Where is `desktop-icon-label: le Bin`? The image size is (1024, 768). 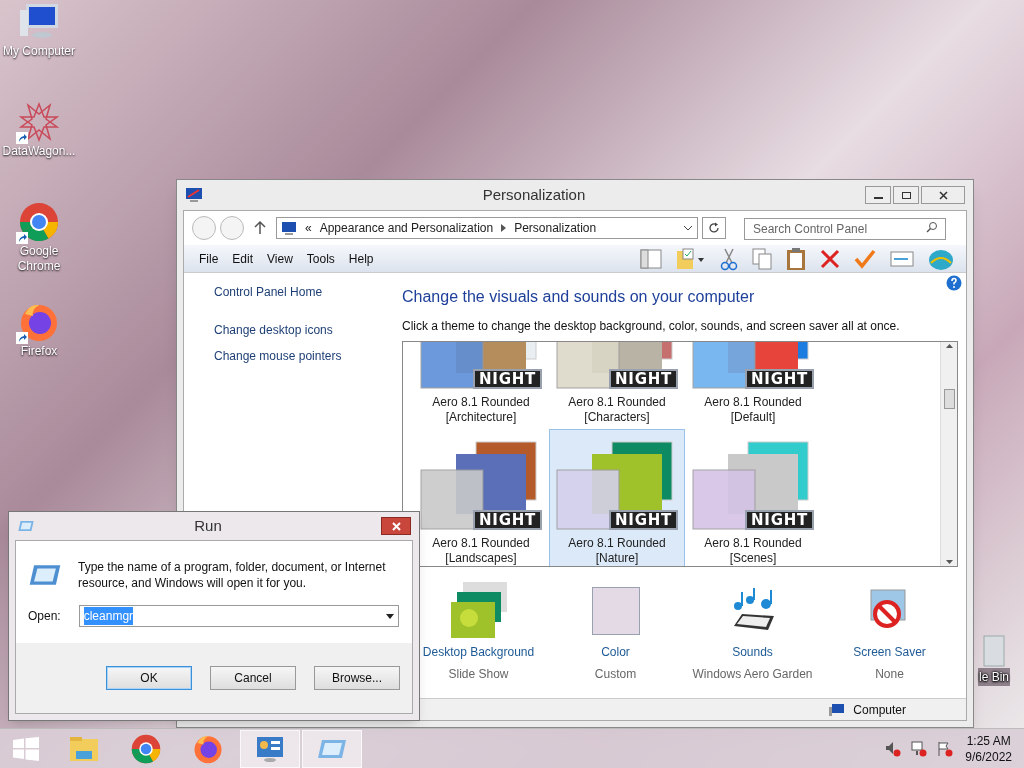
desktop-icon-label: le Bin is located at coordinates (994, 677).